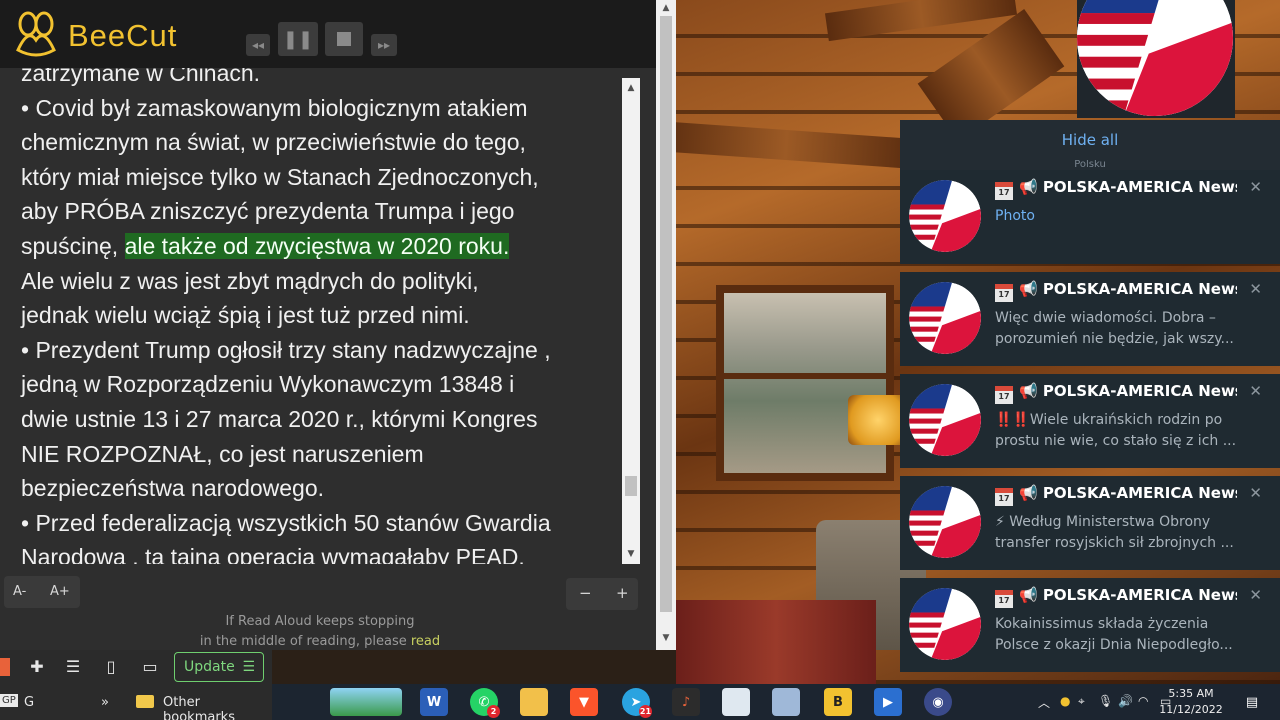 The width and height of the screenshot is (1280, 720). I want to click on lamp, so click(878, 420).